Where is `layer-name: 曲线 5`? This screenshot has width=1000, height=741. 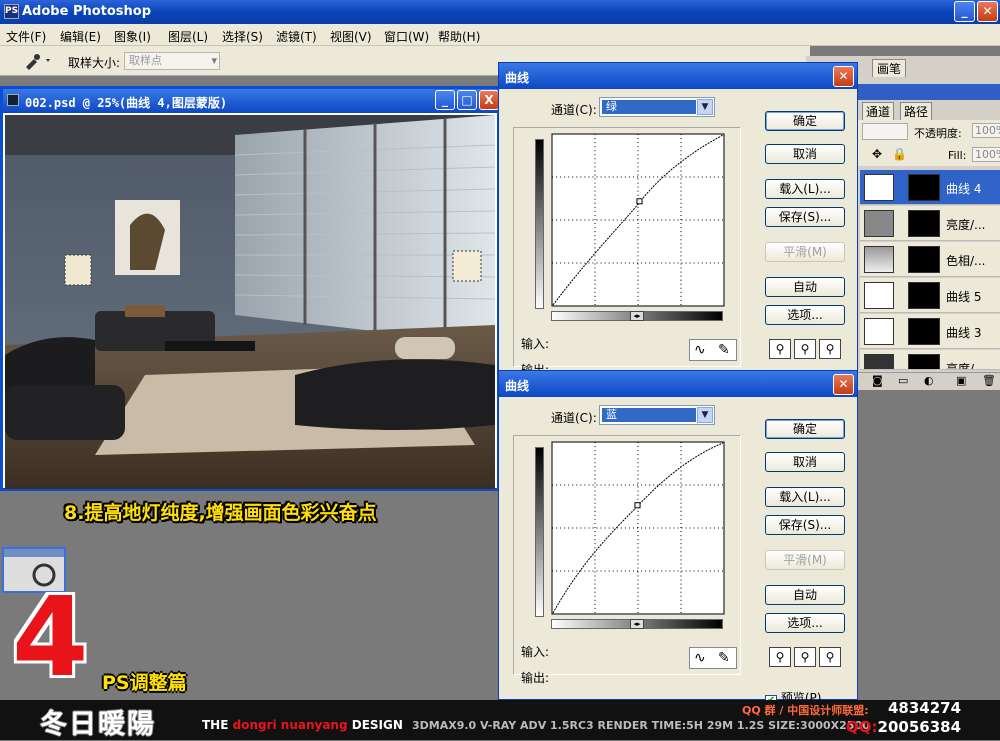
layer-name: 曲线 5 is located at coordinates (964, 297).